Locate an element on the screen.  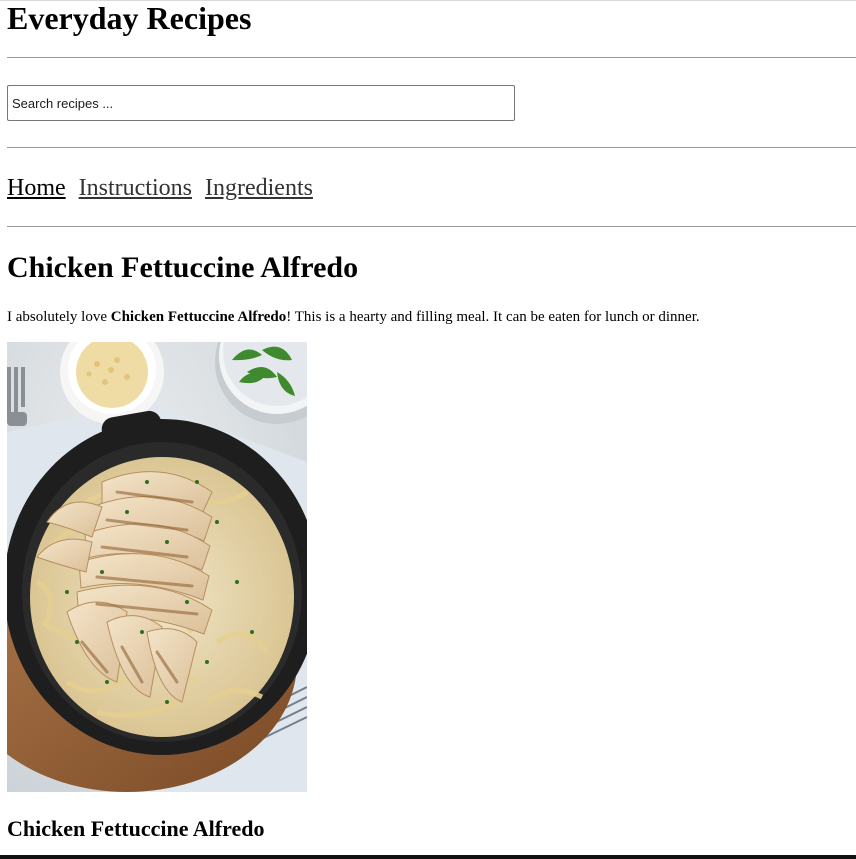
image-caption: Chicken Fettuccine Alfredo is located at coordinates (136, 828).